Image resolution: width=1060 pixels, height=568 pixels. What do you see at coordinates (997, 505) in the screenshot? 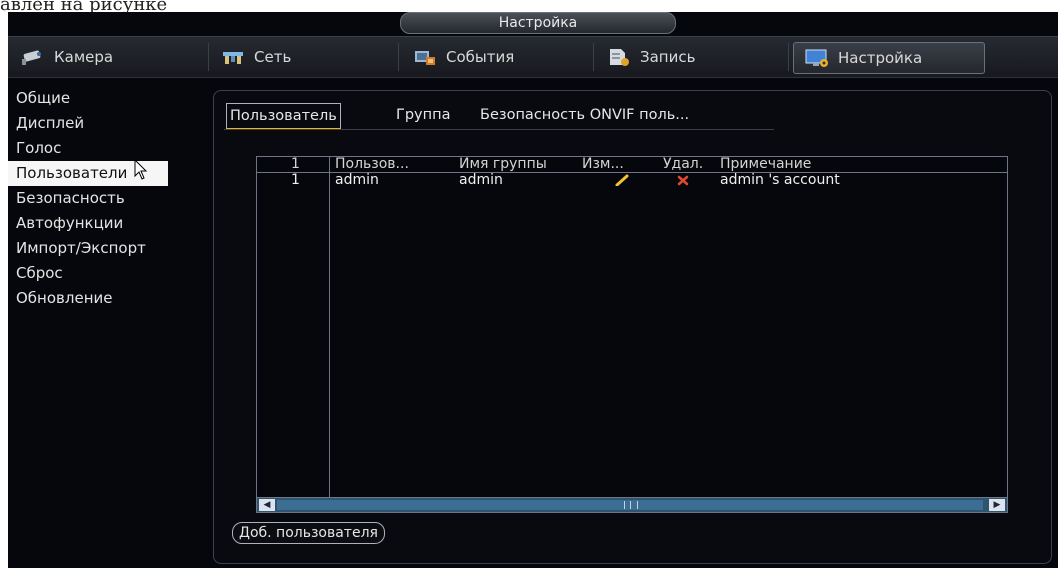
I see `scroll-right-icon: ▶` at bounding box center [997, 505].